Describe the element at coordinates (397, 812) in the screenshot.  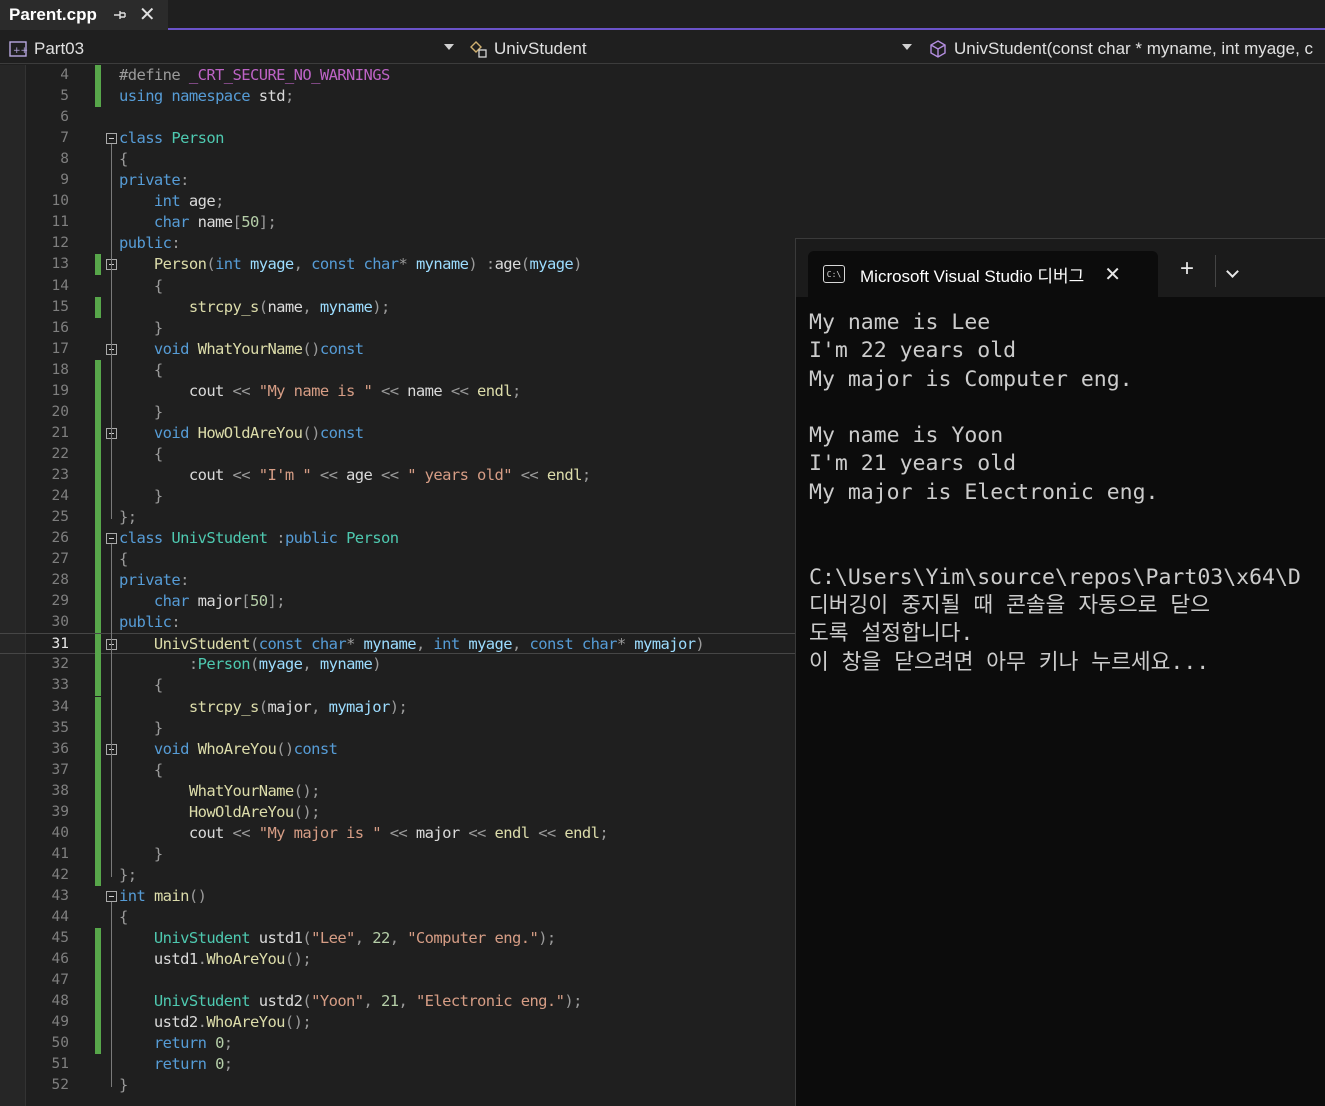
I see `code-line: 39 HowOldAreYou();` at that location.